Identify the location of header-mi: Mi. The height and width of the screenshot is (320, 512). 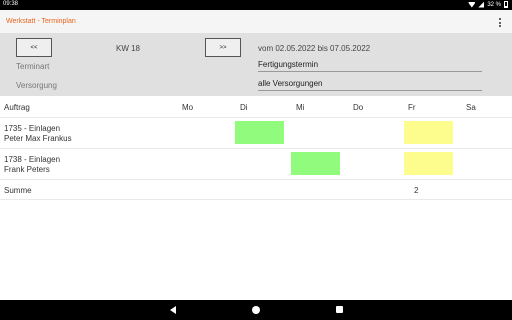
(300, 107).